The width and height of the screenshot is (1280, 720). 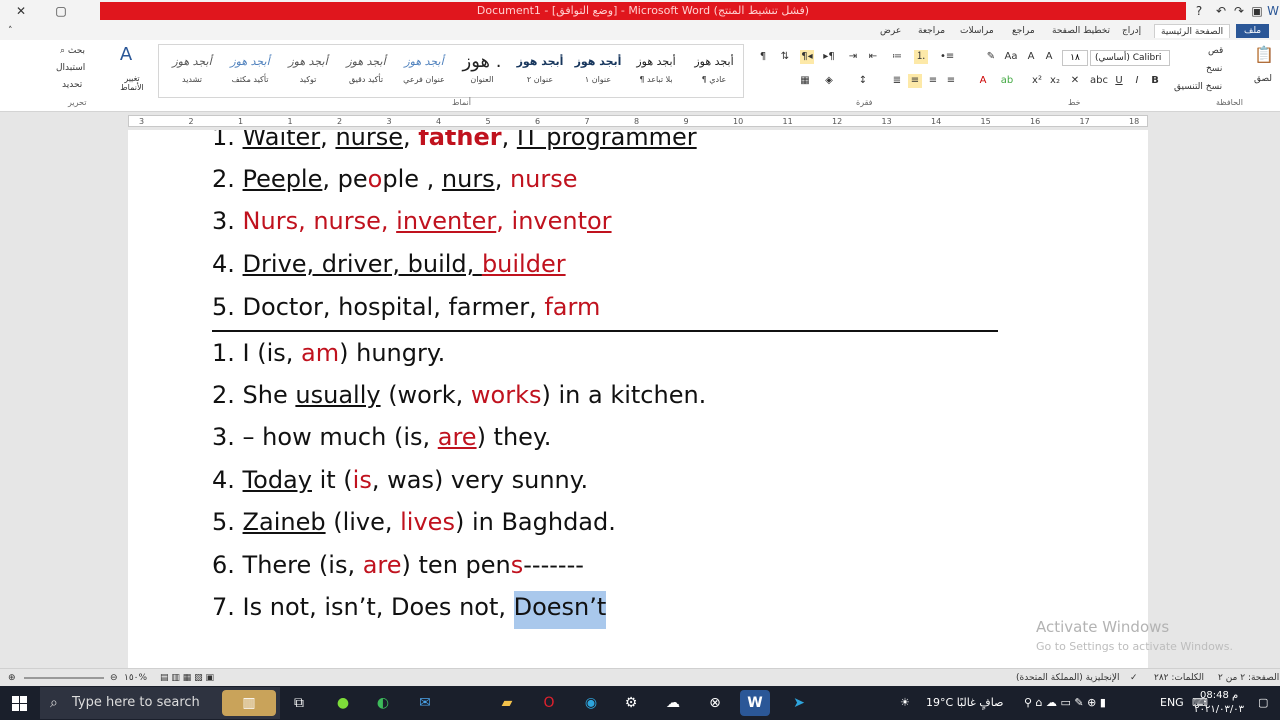 What do you see at coordinates (409, 610) in the screenshot?
I see `list-item: 7. Is not, isn’t, Does not, Doesn’t` at bounding box center [409, 610].